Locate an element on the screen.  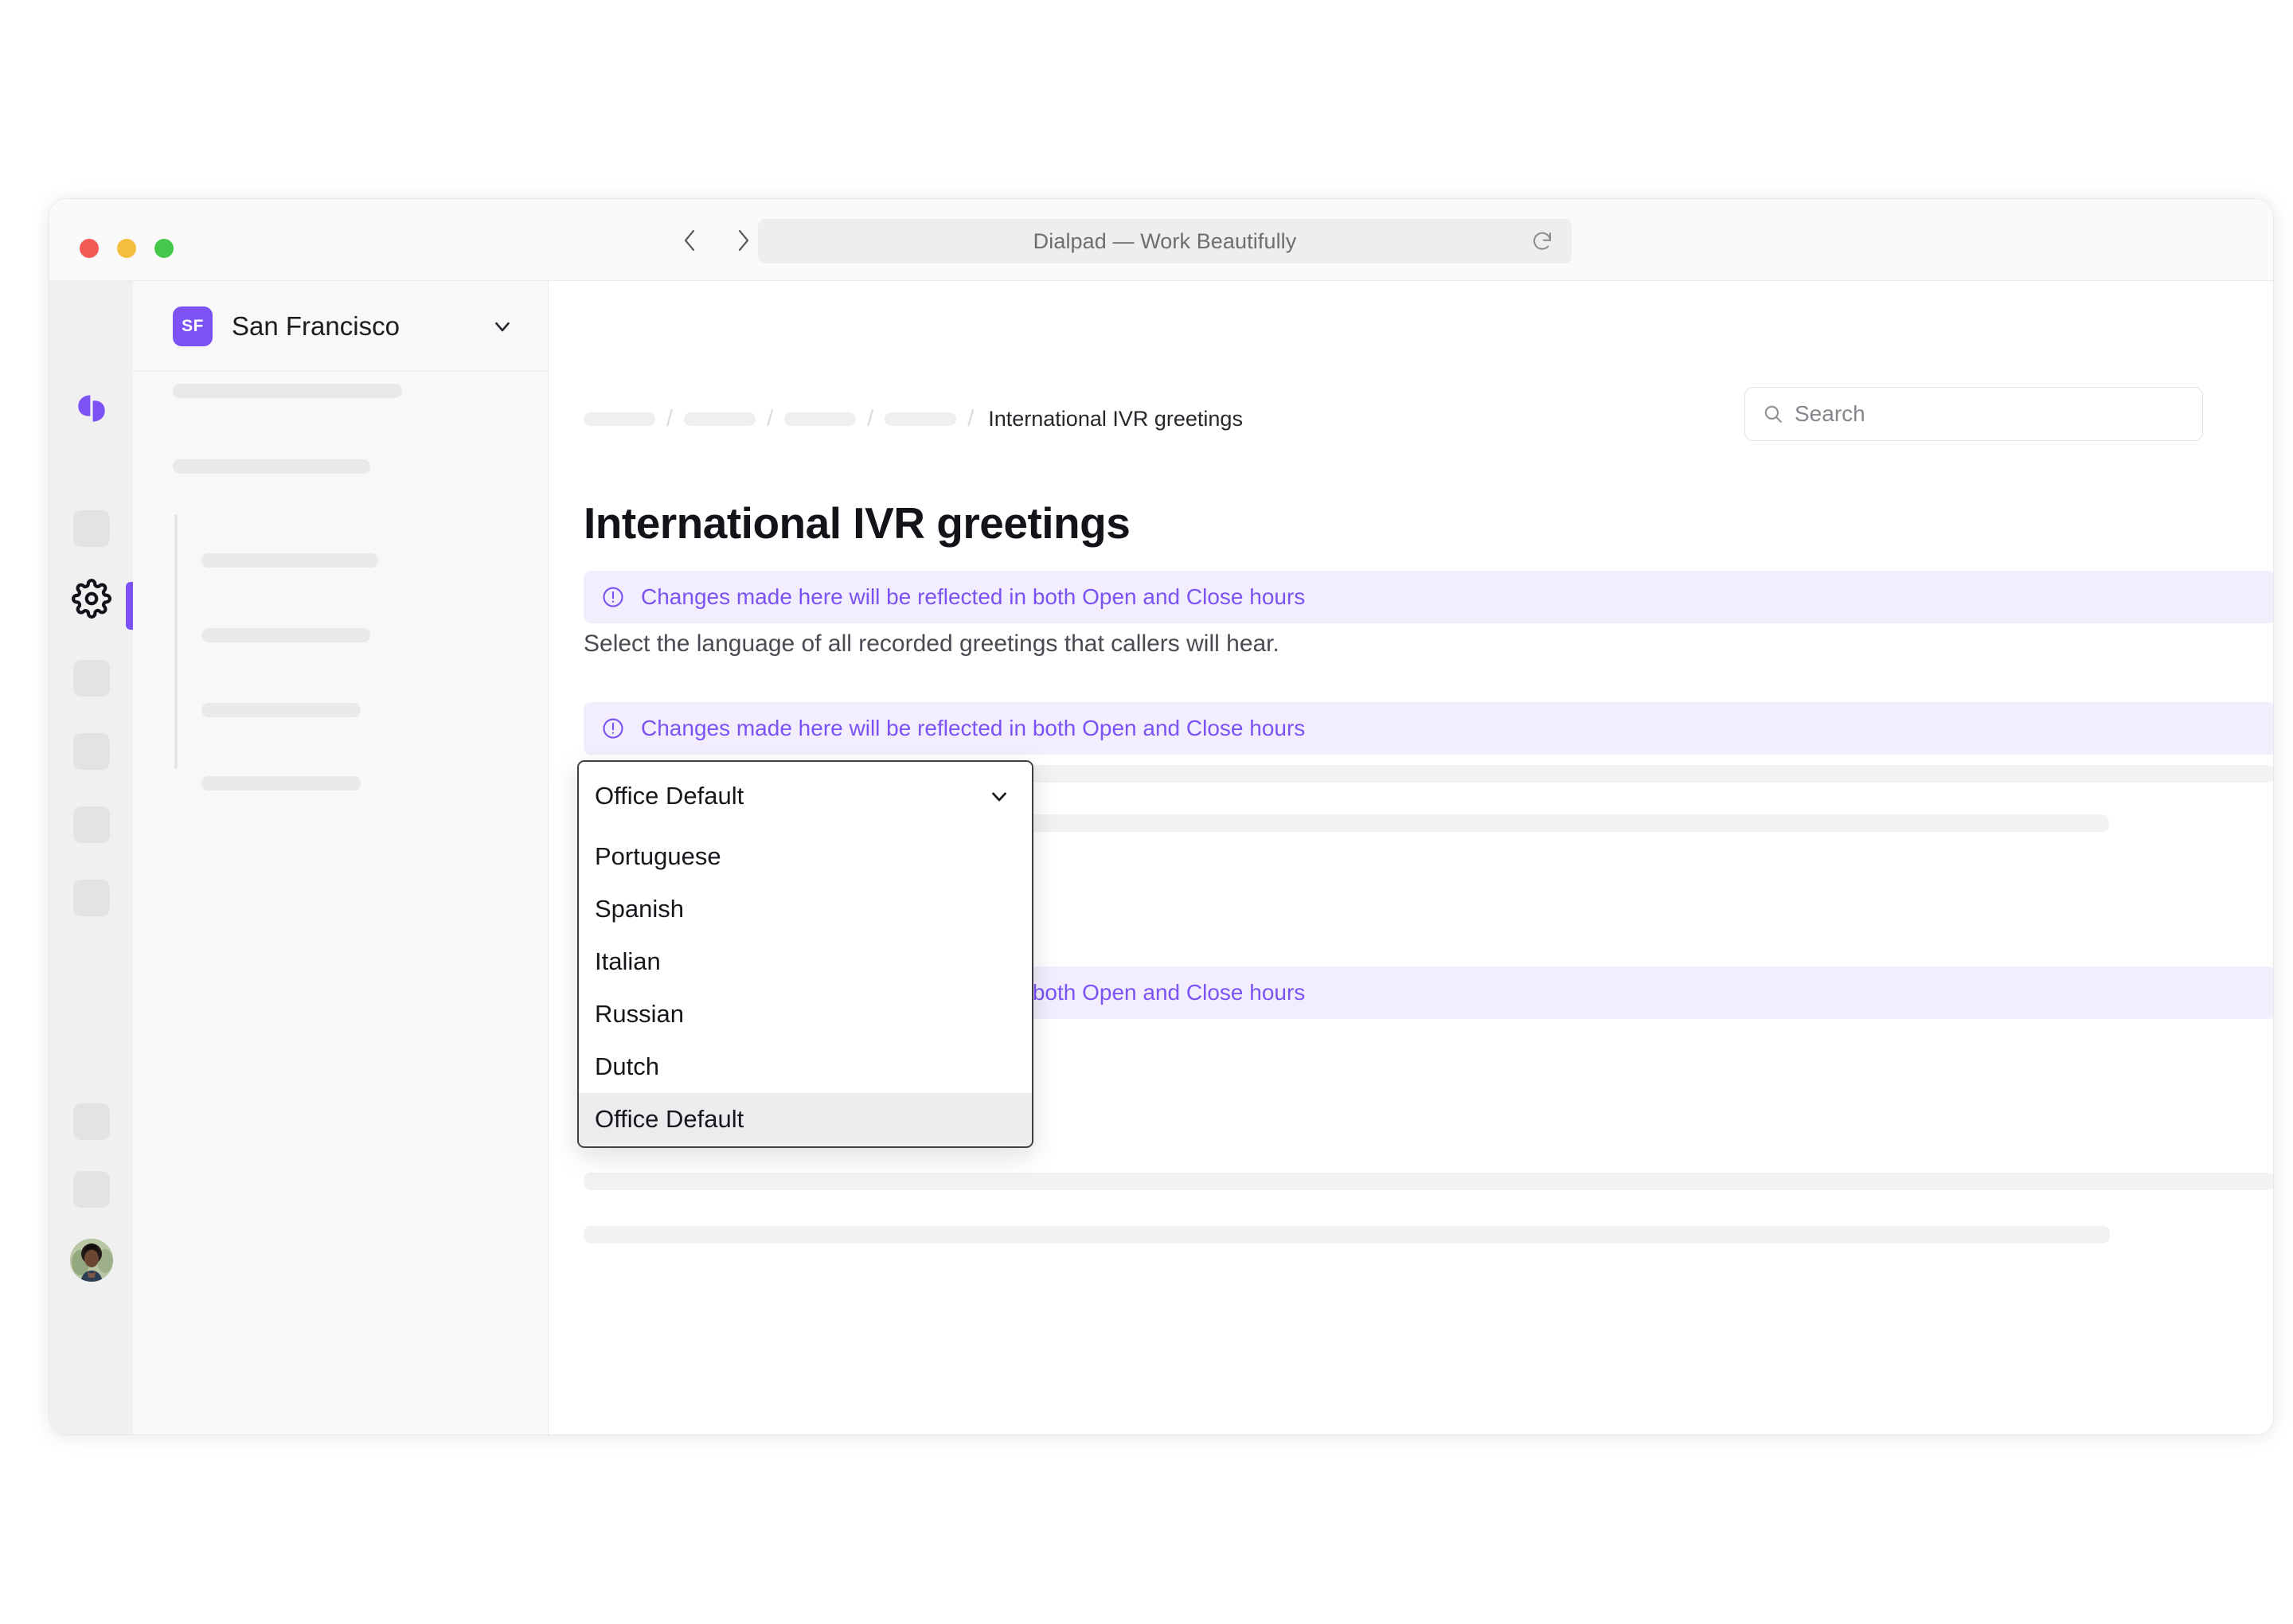
office-selector: SF San Francisco is located at coordinates (340, 326).